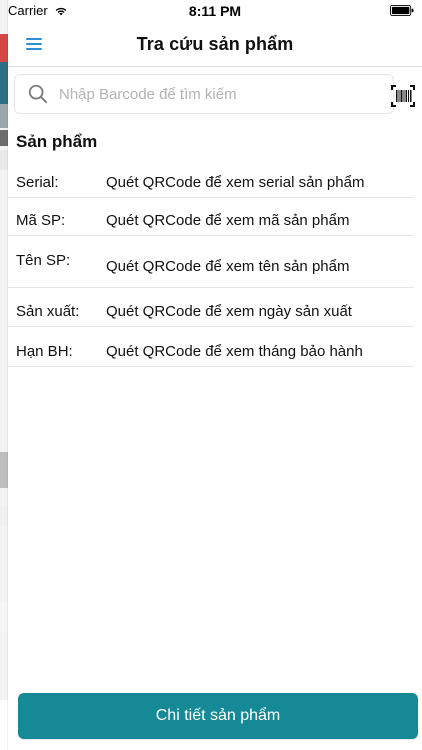 Image resolution: width=422 pixels, height=750 pixels. Describe the element at coordinates (235, 182) in the screenshot. I see `info-value: Quét QRCode để xem serial sản phẩm` at that location.